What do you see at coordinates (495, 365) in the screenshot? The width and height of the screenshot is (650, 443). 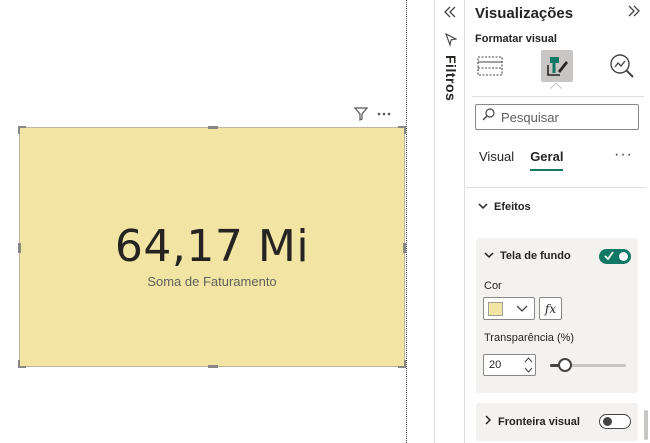 I see `transparency-value: 20` at bounding box center [495, 365].